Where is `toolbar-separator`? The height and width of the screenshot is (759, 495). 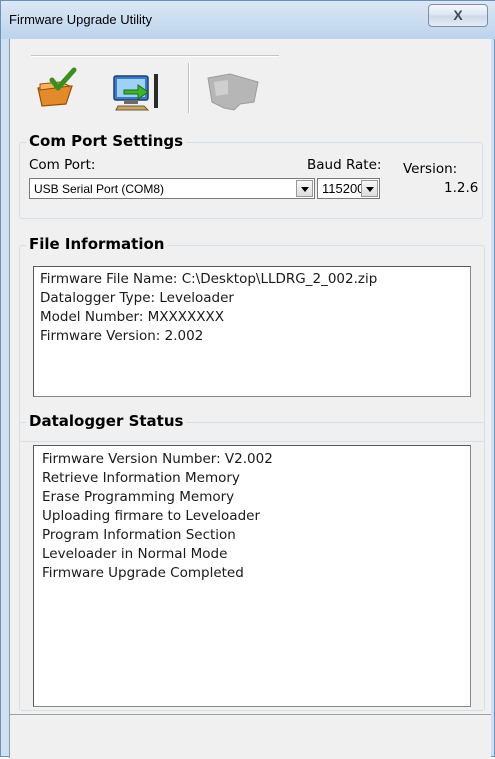
toolbar-separator is located at coordinates (189, 88).